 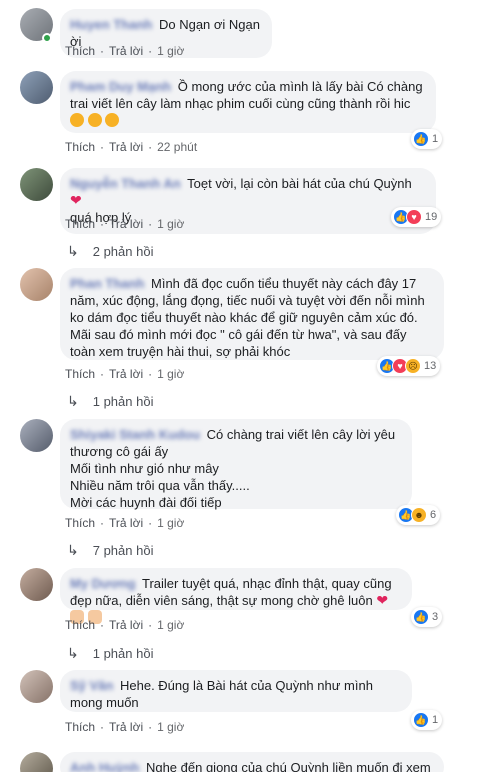 What do you see at coordinates (104, 766) in the screenshot?
I see `comment-author: Anh Huỳnh` at bounding box center [104, 766].